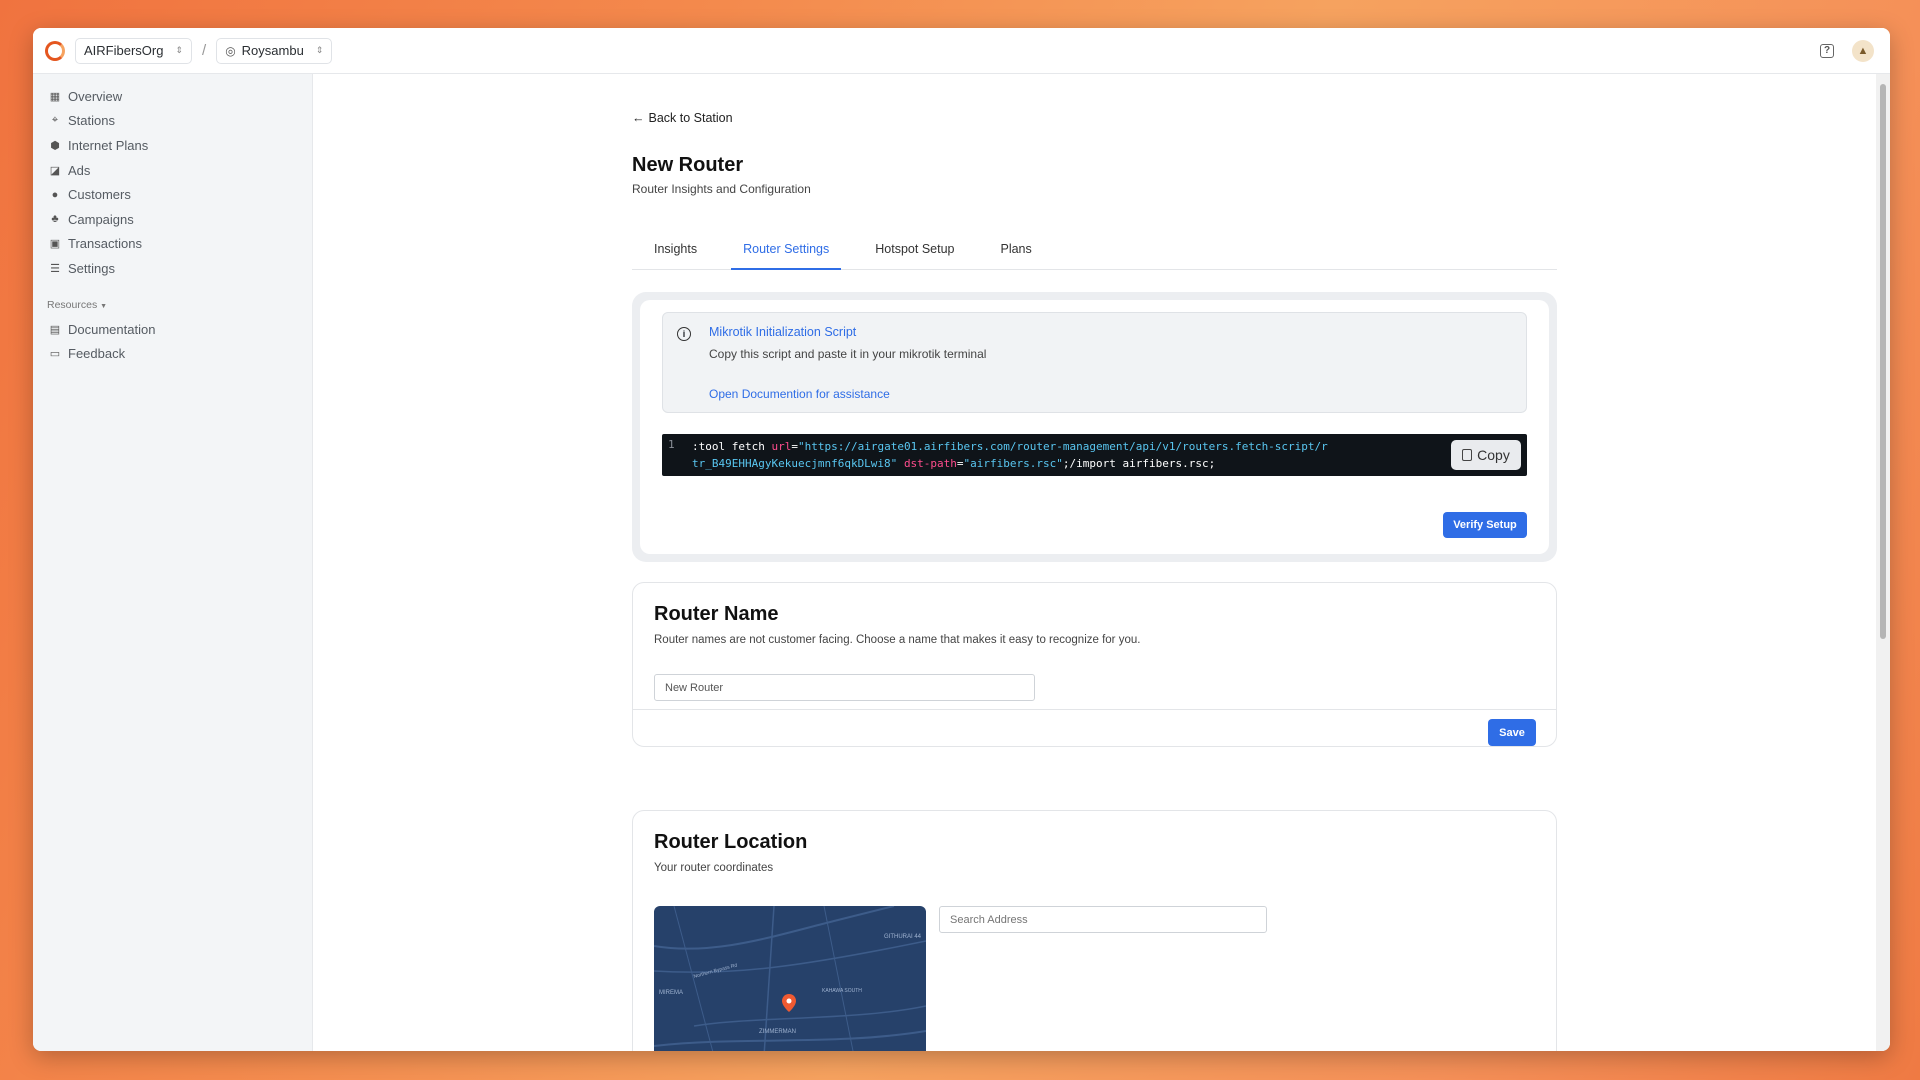 This screenshot has height=1080, width=1920. What do you see at coordinates (783, 332) in the screenshot?
I see `alert-title: Mikrotik Initialization Script` at bounding box center [783, 332].